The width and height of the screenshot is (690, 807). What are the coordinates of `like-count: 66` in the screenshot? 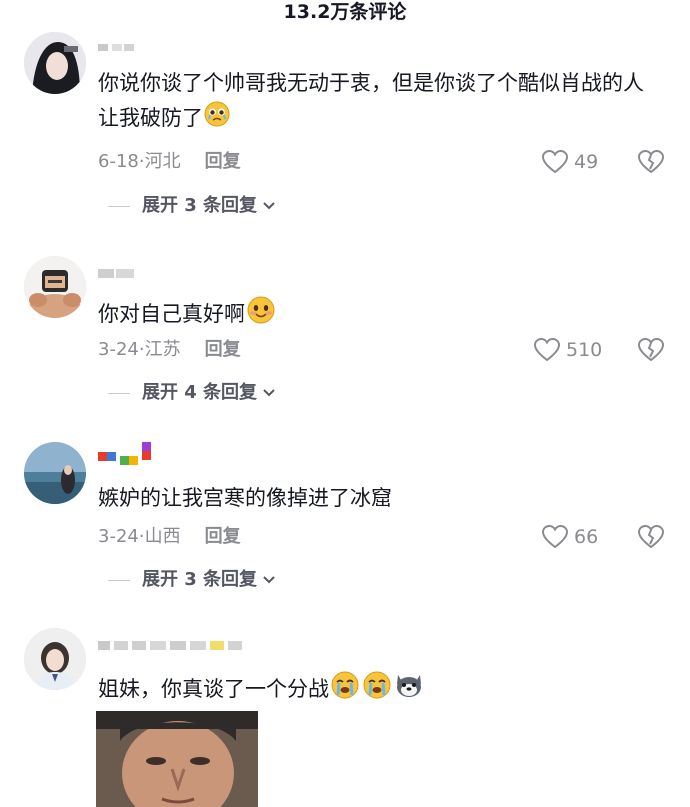 It's located at (586, 537).